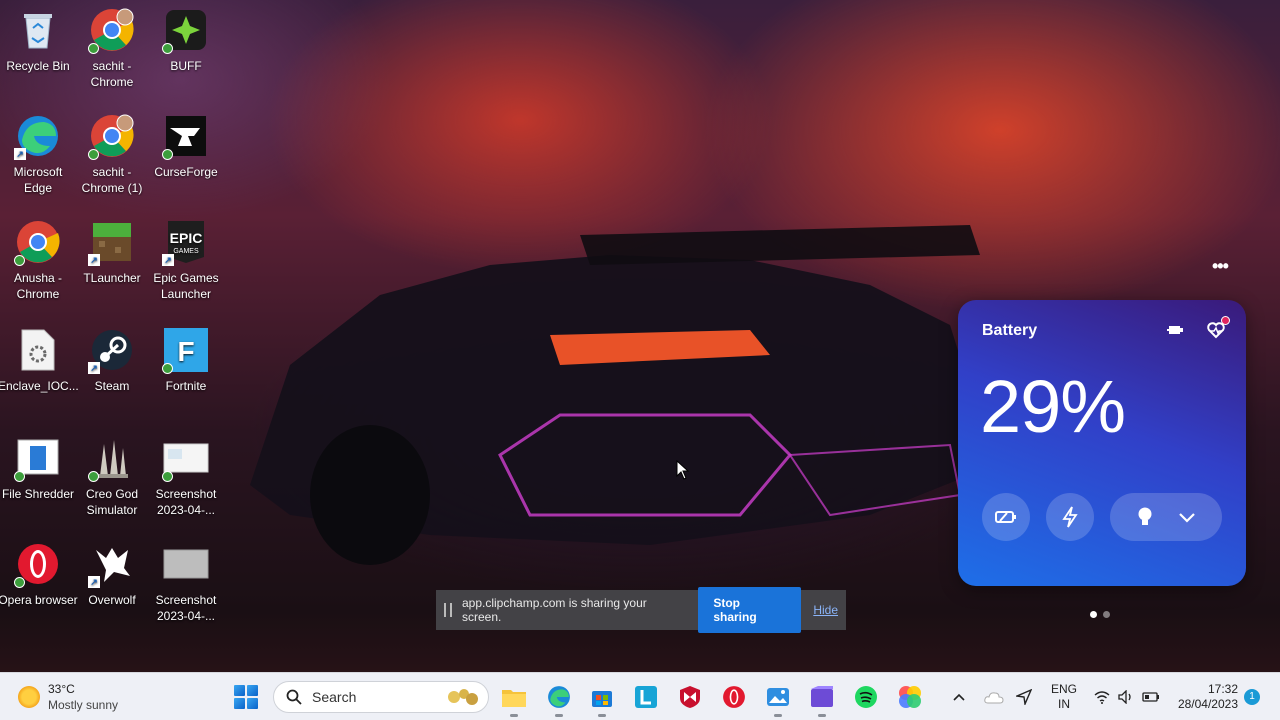 The height and width of the screenshot is (720, 1280). Describe the element at coordinates (186, 136) in the screenshot. I see `curseforge-icon` at that location.